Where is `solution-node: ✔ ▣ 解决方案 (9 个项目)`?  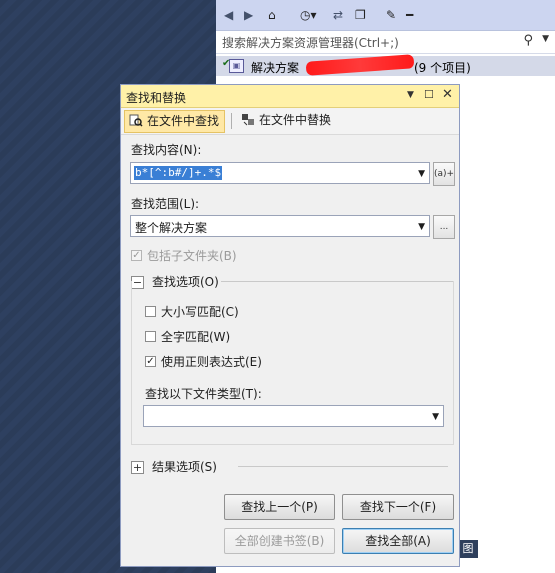
solution-node: ✔ ▣ 解决方案 (9 个项目) is located at coordinates (385, 65).